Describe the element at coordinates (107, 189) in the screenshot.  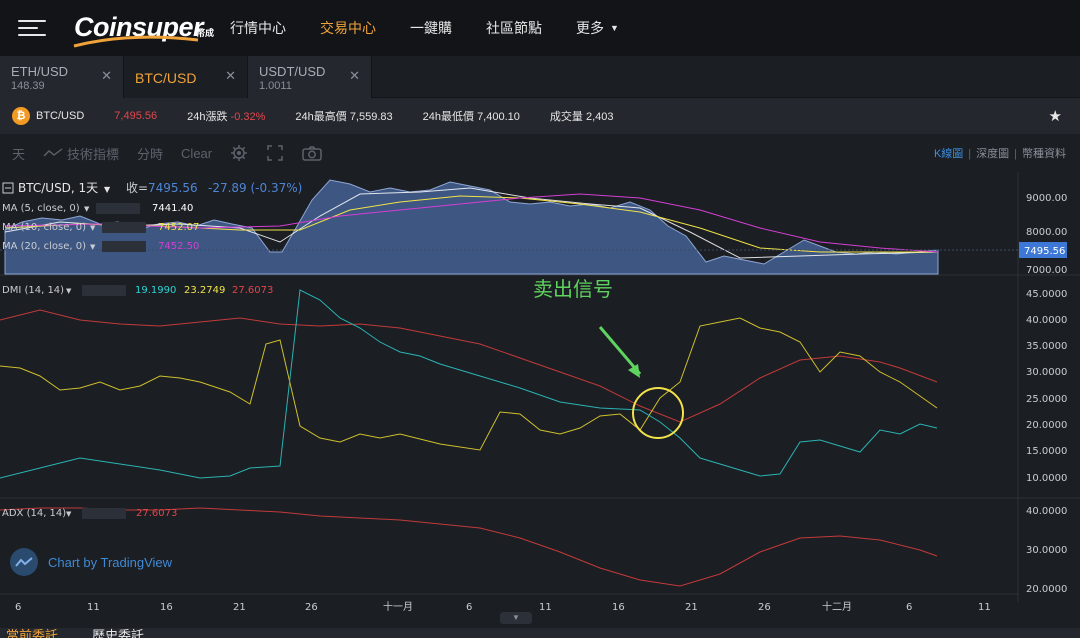
I see `legend-dropdown-icon: ▼` at that location.